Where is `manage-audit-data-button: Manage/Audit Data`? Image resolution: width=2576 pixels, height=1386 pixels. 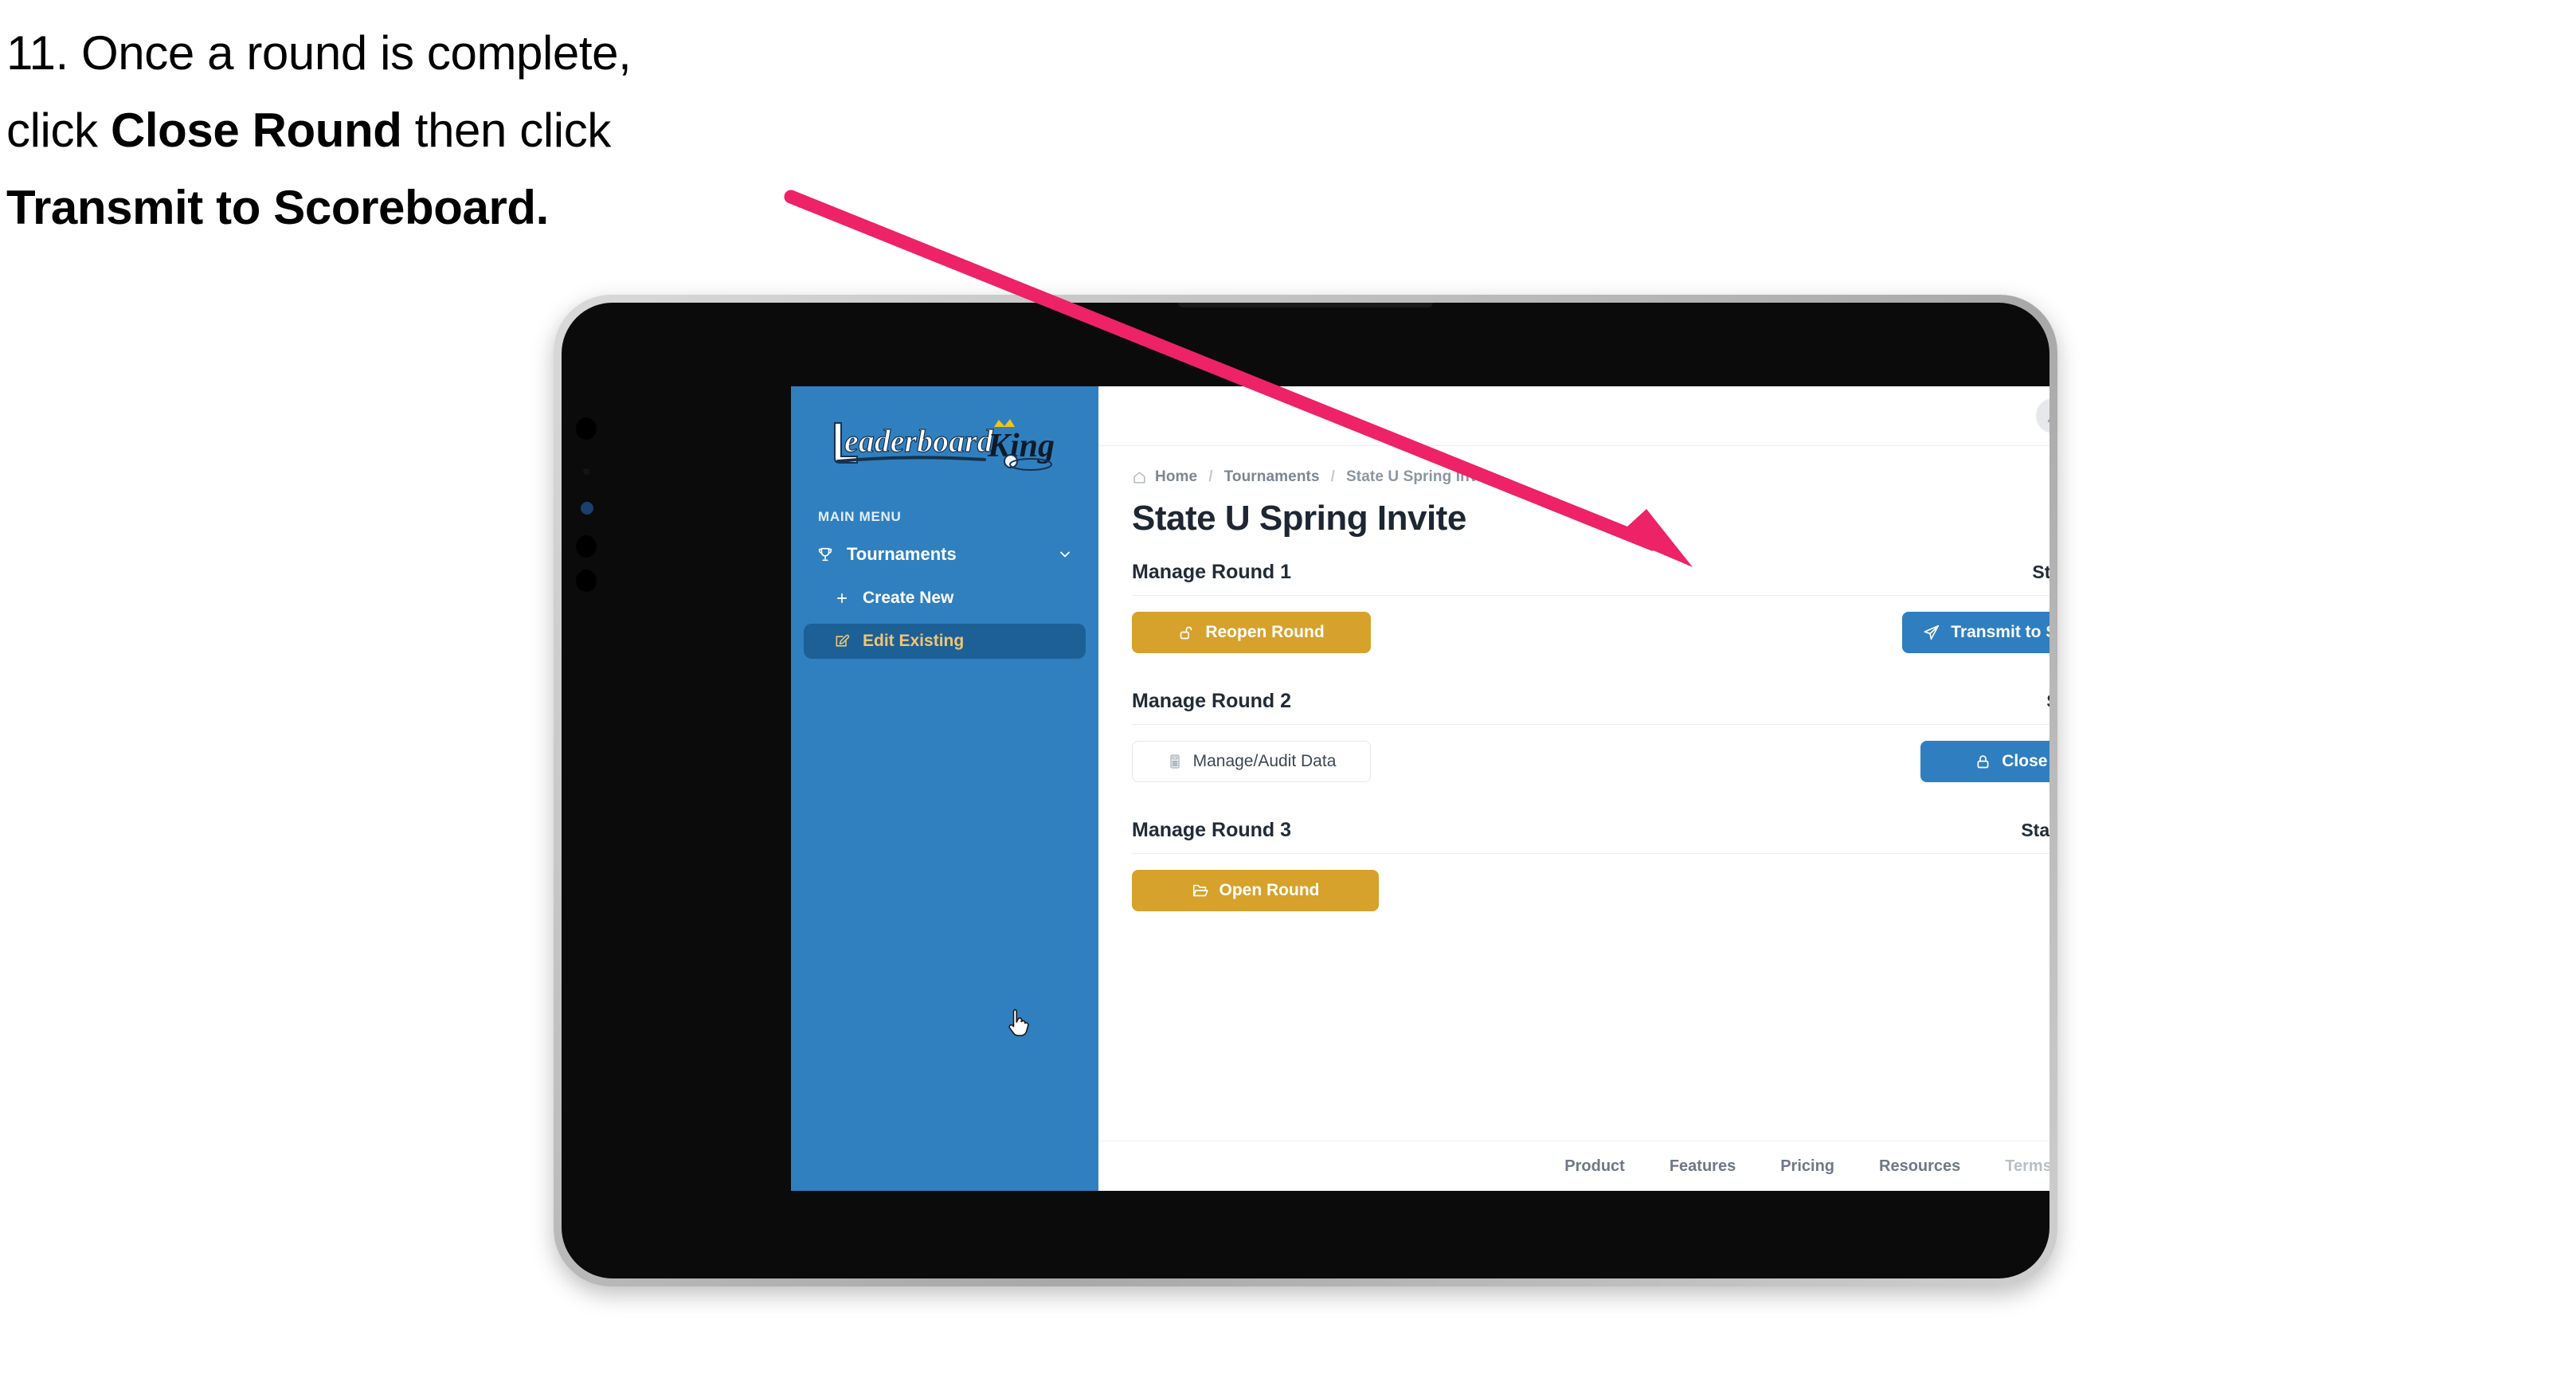 manage-audit-data-button: Manage/Audit Data is located at coordinates (1251, 761).